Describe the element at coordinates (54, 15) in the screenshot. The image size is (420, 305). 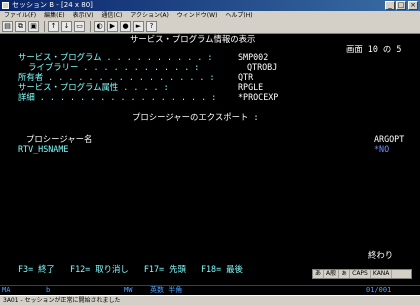
I see `menu-edit: 編集(E)` at that location.